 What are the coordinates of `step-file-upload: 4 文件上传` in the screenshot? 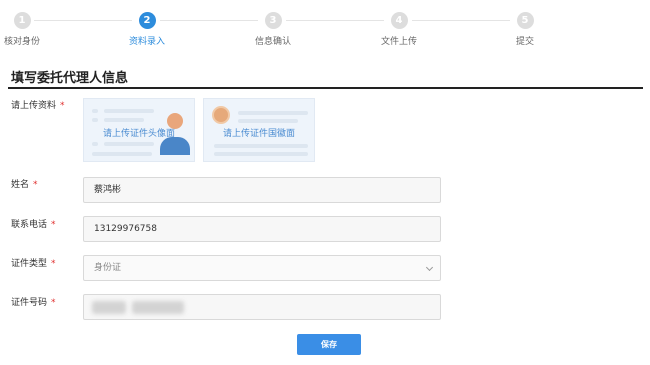 It's located at (399, 29).